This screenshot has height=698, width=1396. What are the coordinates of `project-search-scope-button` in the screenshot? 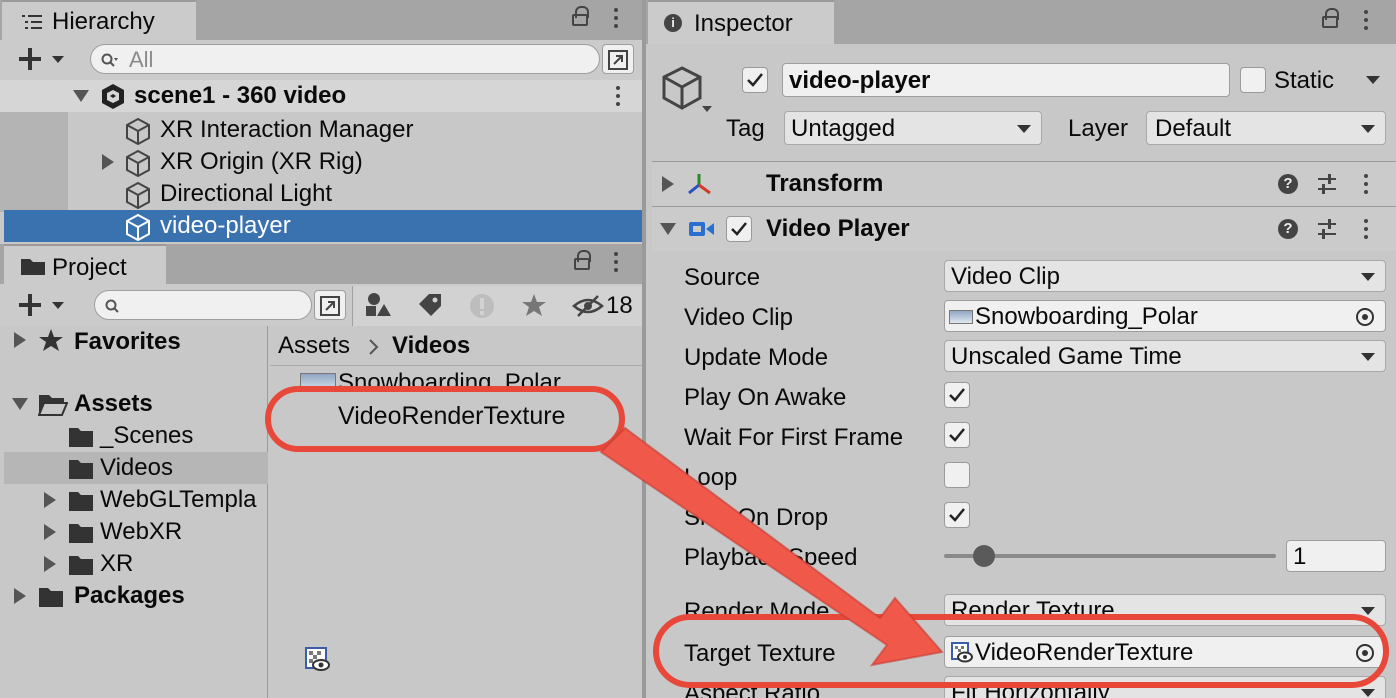 It's located at (330, 305).